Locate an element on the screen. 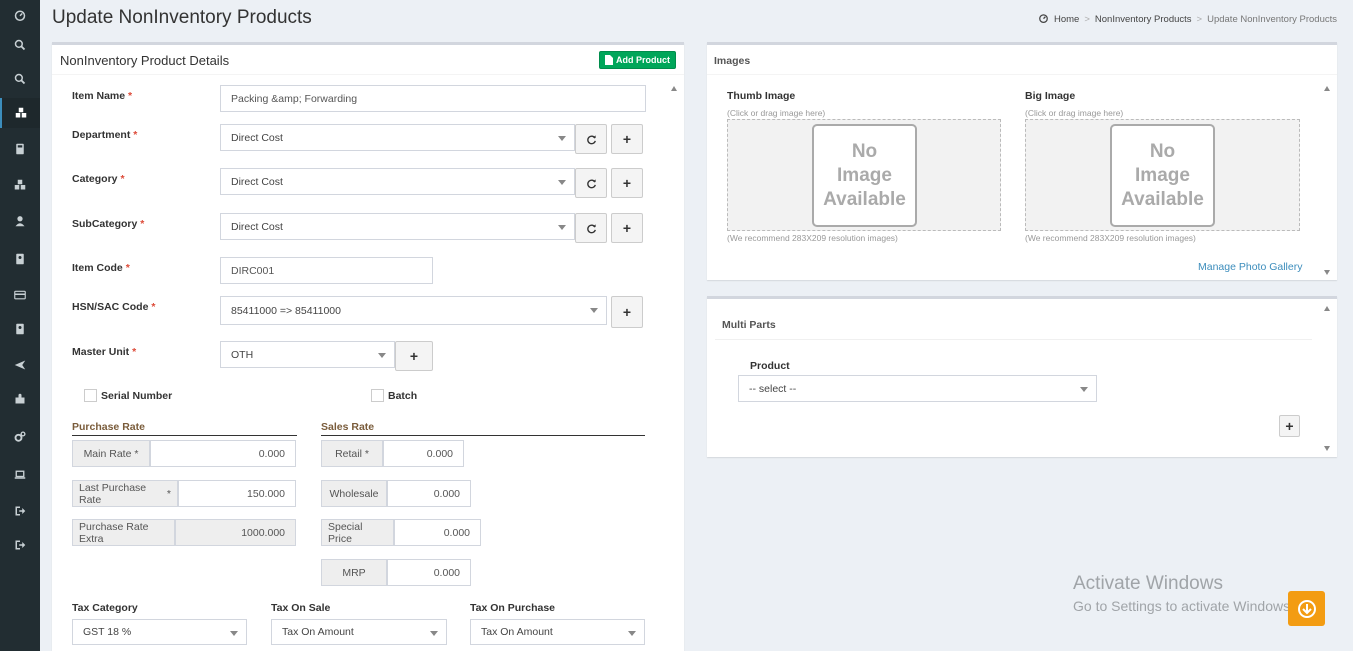 The width and height of the screenshot is (1353, 651). special-price-input: 0.000 is located at coordinates (437, 532).